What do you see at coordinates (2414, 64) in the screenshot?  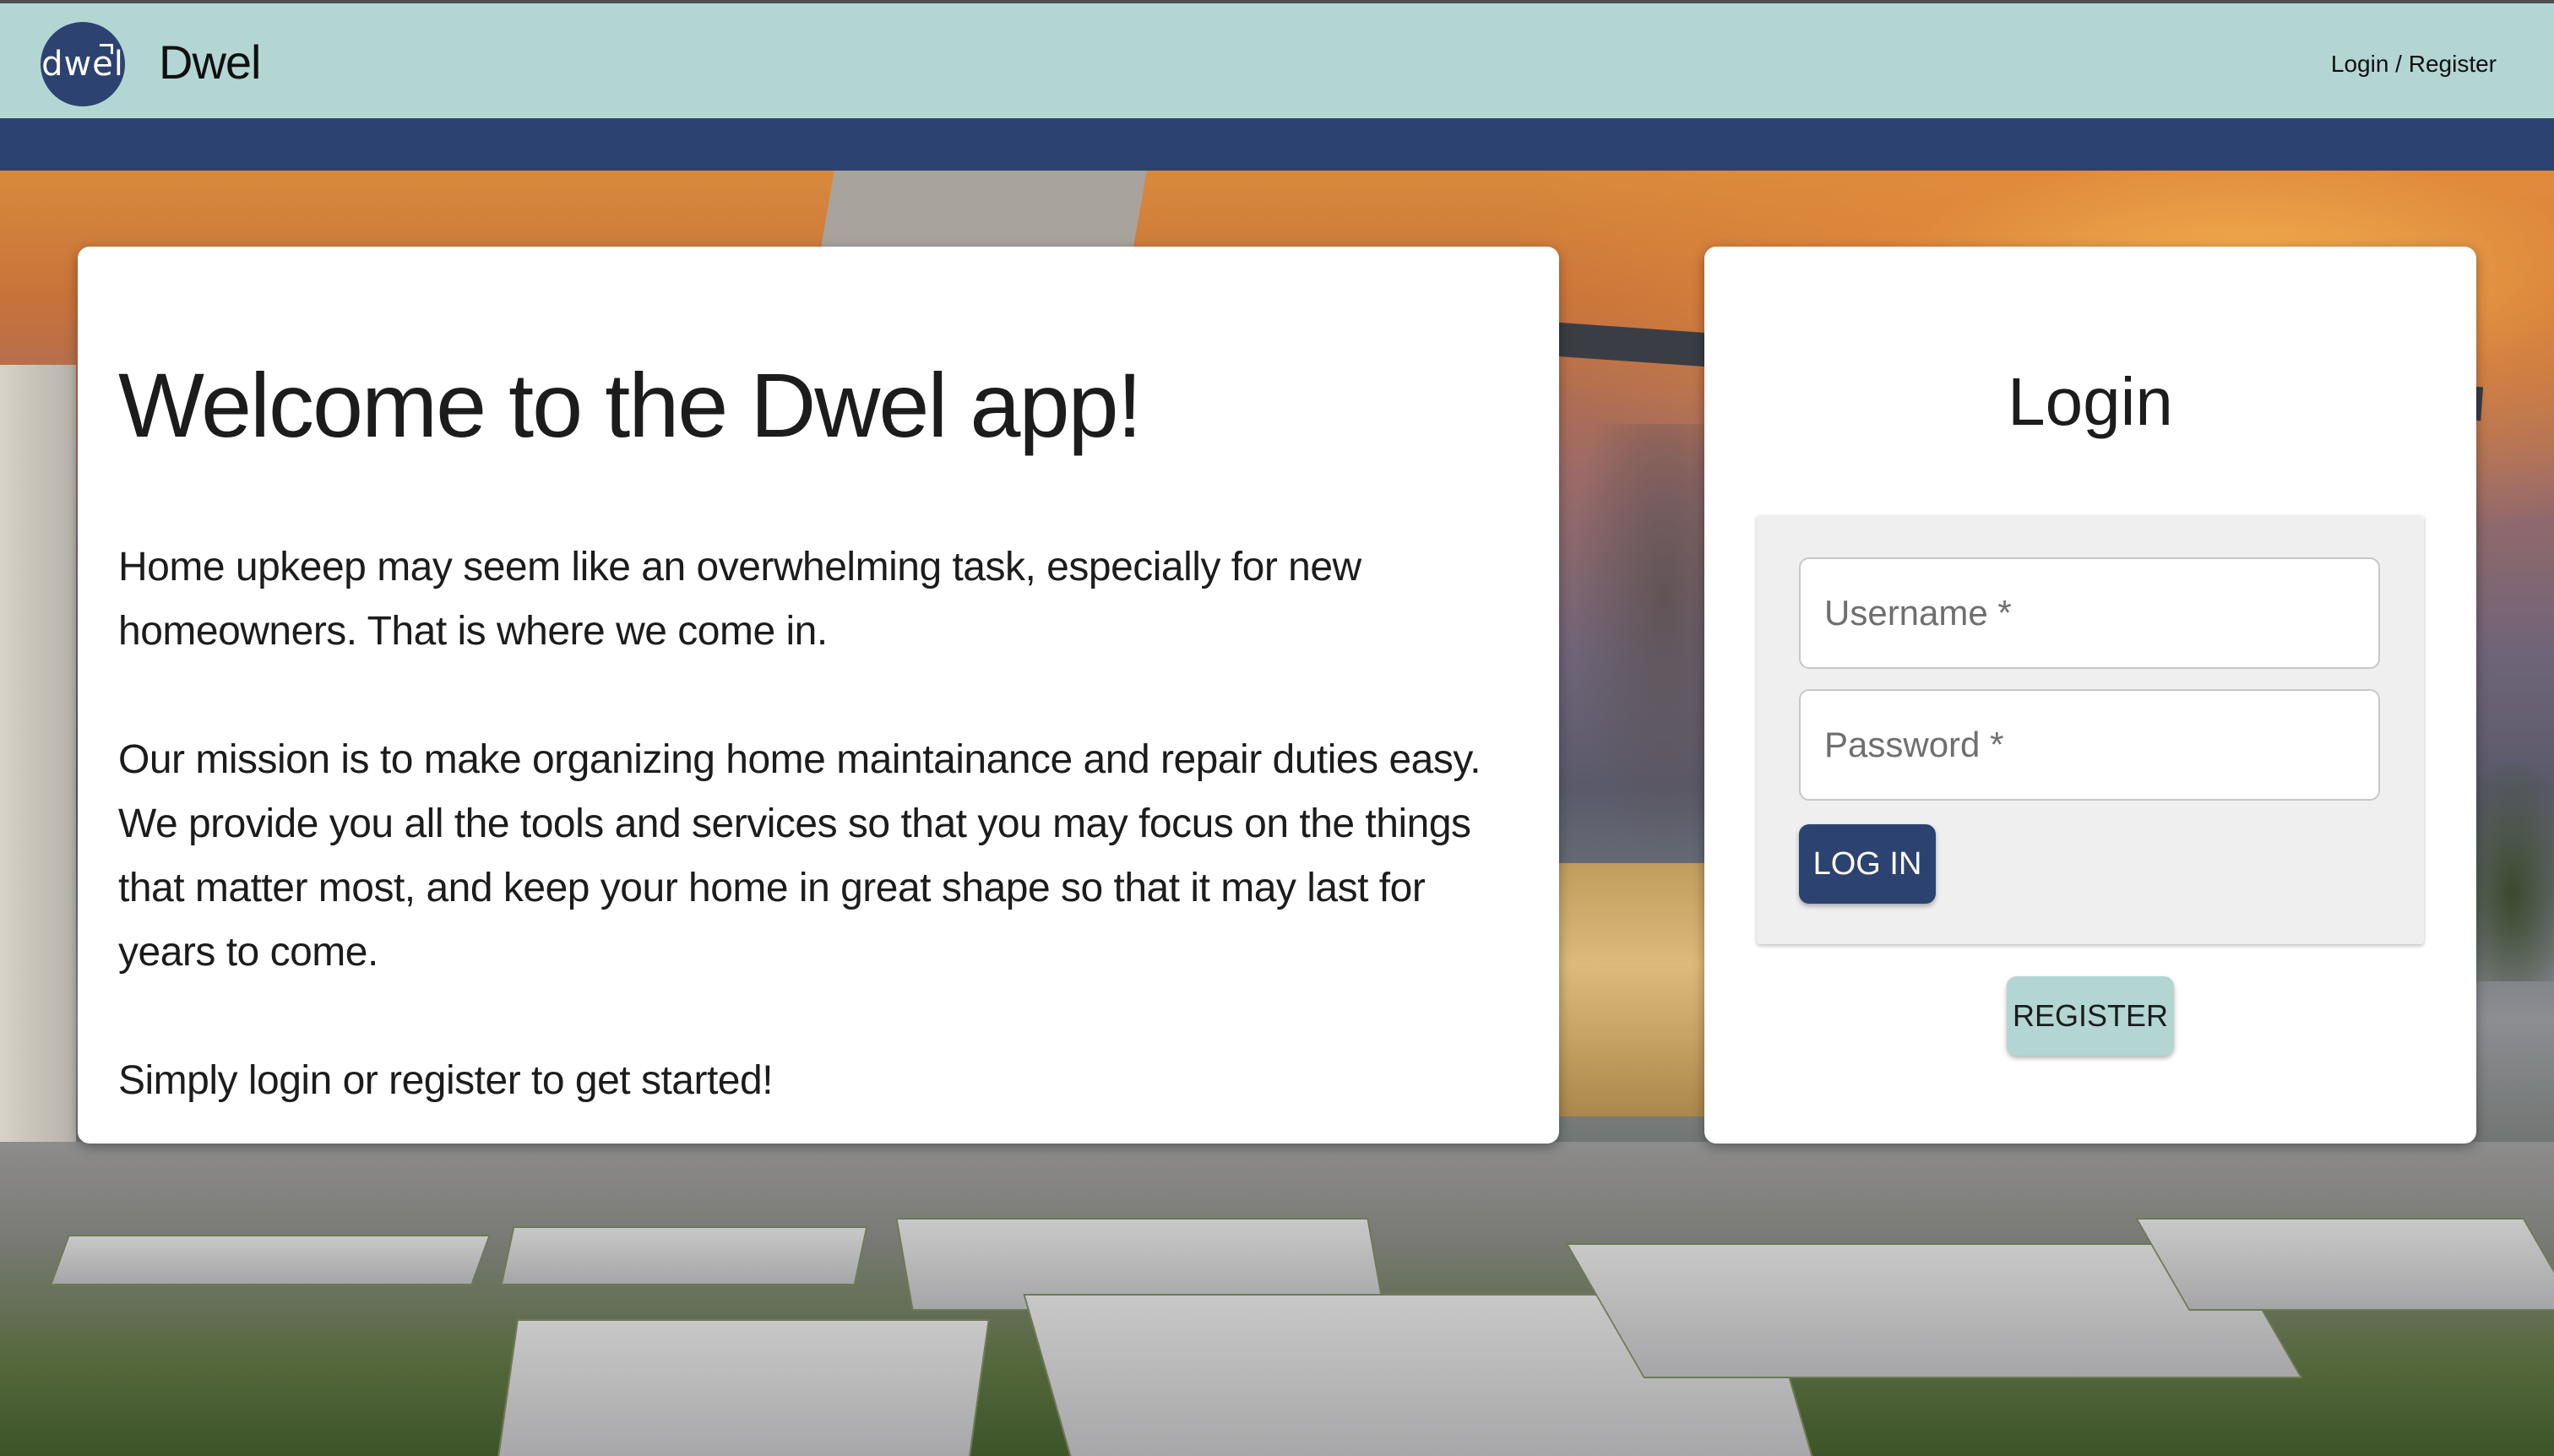 I see `login-register-link: Login / Register` at bounding box center [2414, 64].